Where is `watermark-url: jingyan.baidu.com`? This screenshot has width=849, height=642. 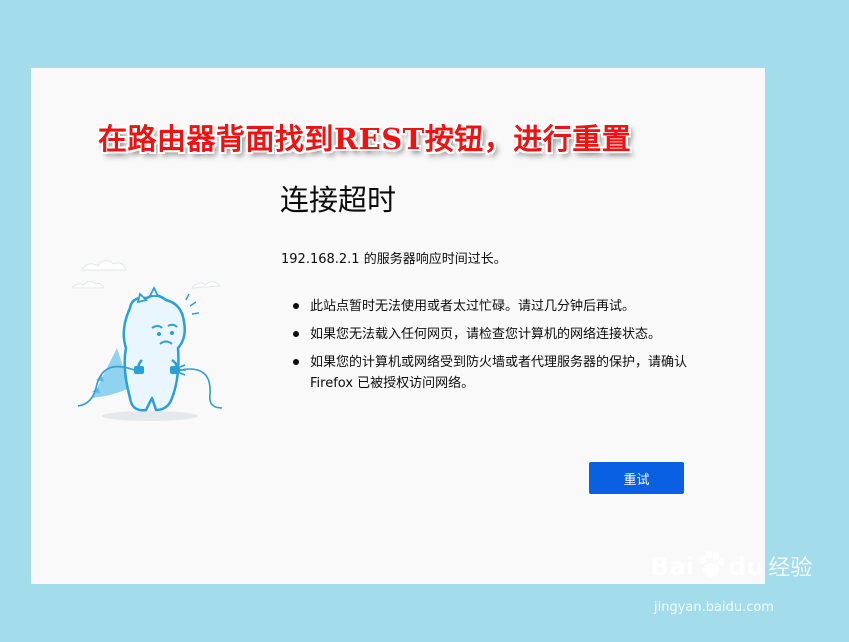
watermark-url: jingyan.baidu.com is located at coordinates (714, 607).